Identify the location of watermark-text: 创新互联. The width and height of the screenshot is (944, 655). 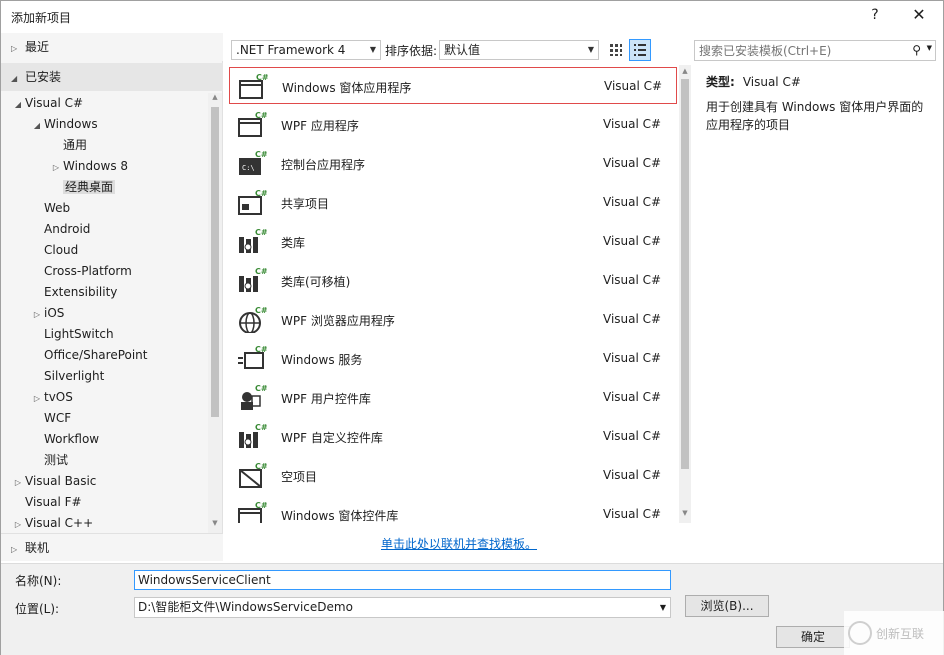
(900, 634).